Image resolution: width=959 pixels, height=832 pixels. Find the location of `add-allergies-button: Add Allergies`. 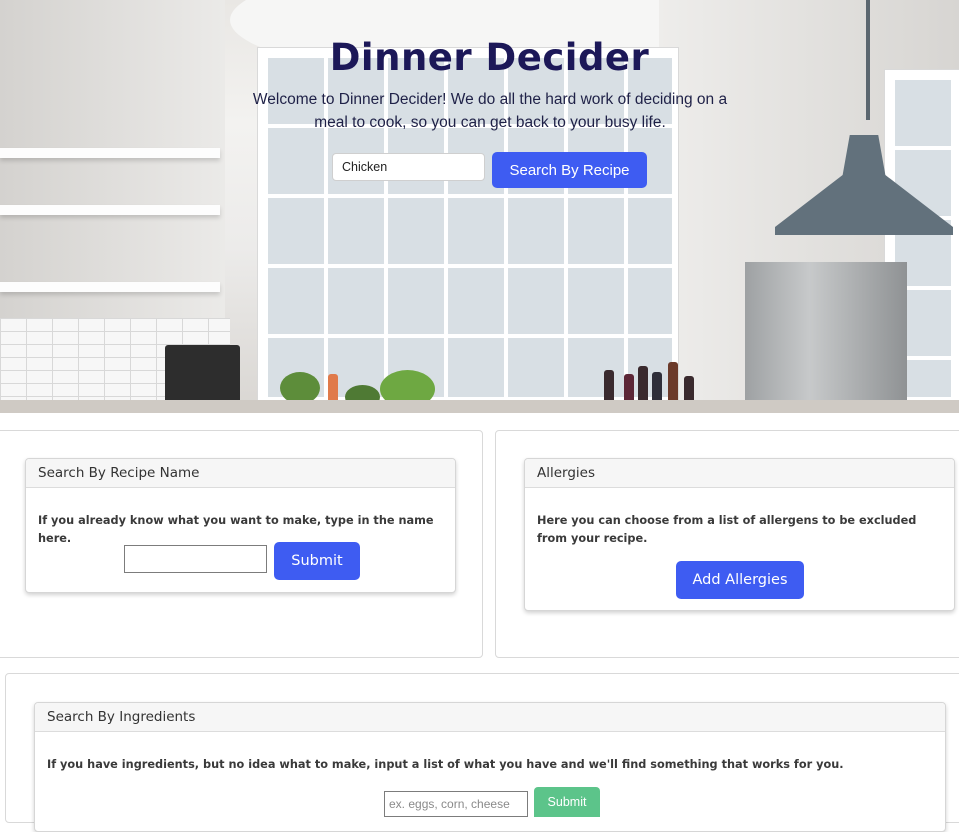

add-allergies-button: Add Allergies is located at coordinates (740, 580).